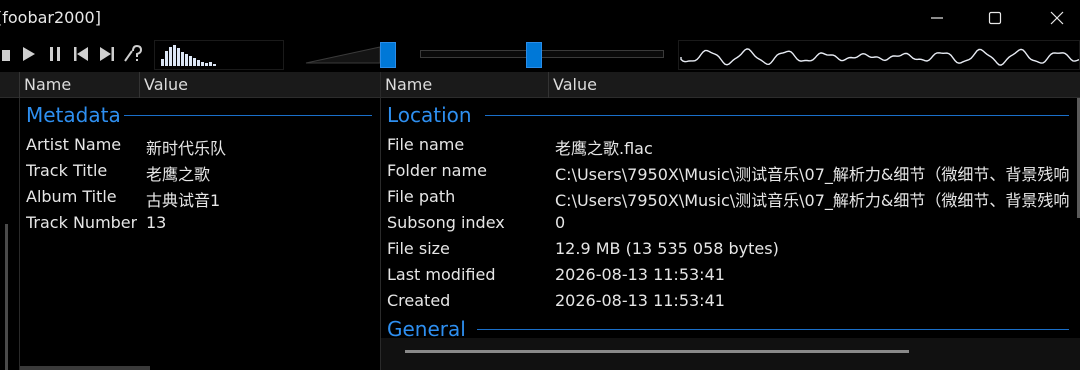 The width and height of the screenshot is (1080, 370). I want to click on maximize-icon, so click(995, 18).